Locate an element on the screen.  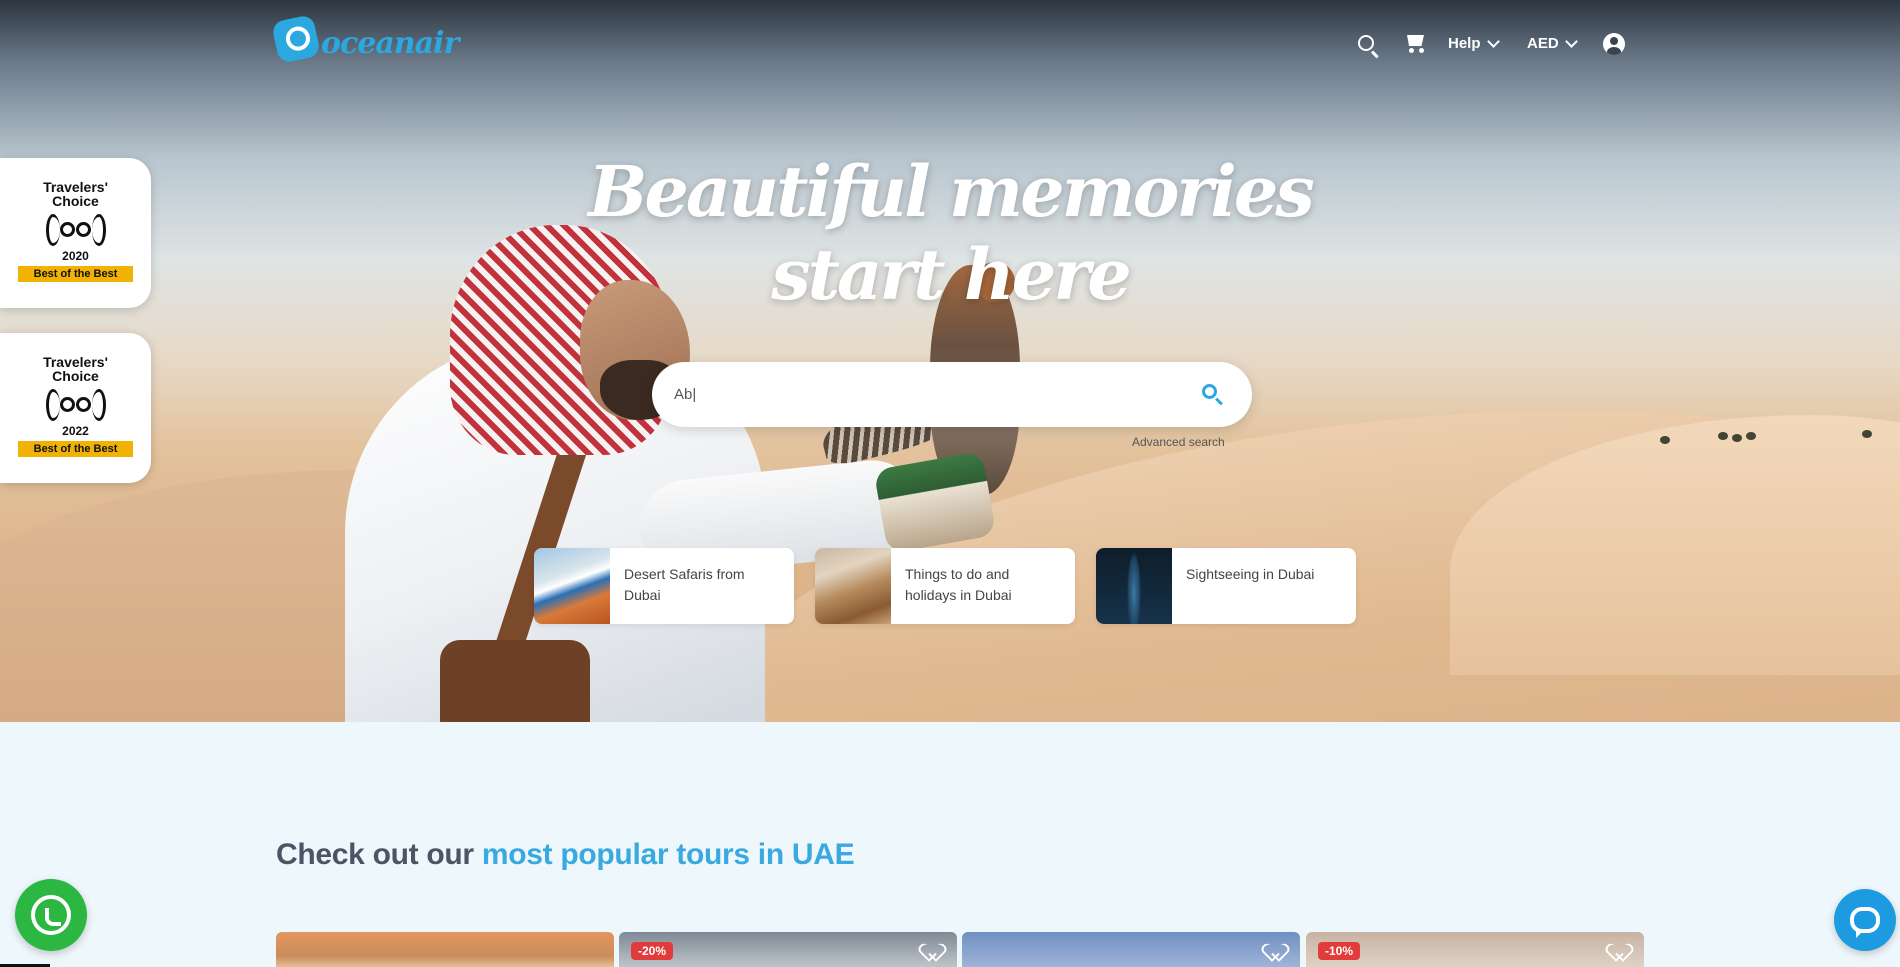
site-header: oceanair Help AED is located at coordinates (950, 45).